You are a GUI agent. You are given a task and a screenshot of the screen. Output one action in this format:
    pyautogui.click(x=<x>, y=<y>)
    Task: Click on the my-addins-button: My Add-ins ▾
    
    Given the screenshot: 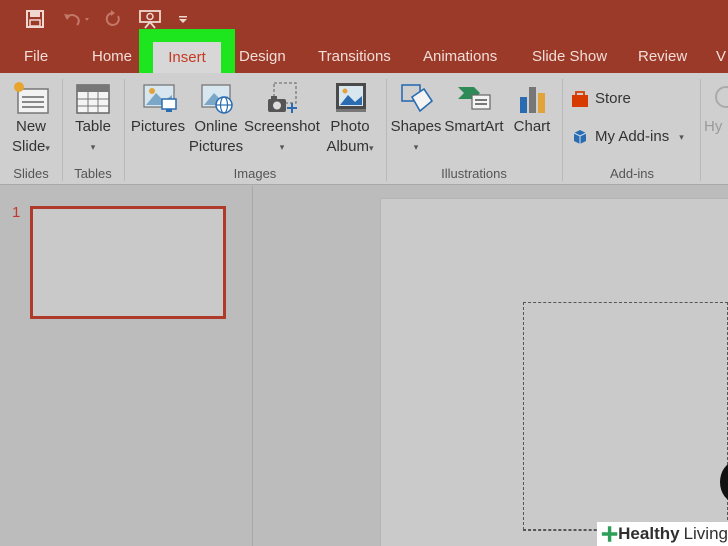 What is the action you would take?
    pyautogui.click(x=633, y=137)
    